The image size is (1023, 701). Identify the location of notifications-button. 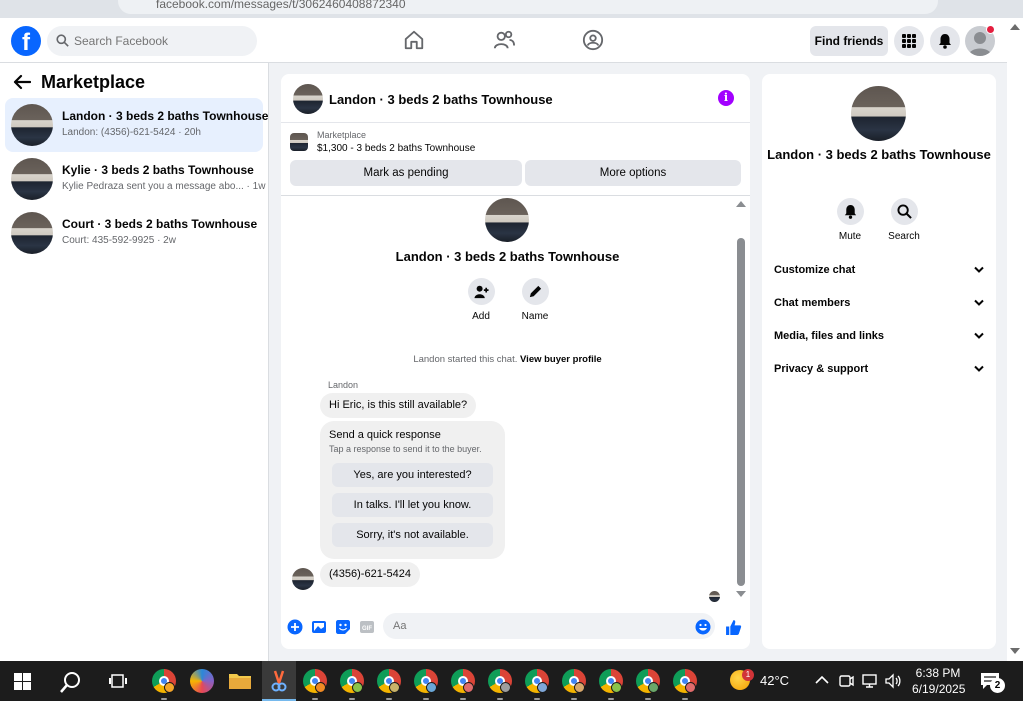
(945, 41).